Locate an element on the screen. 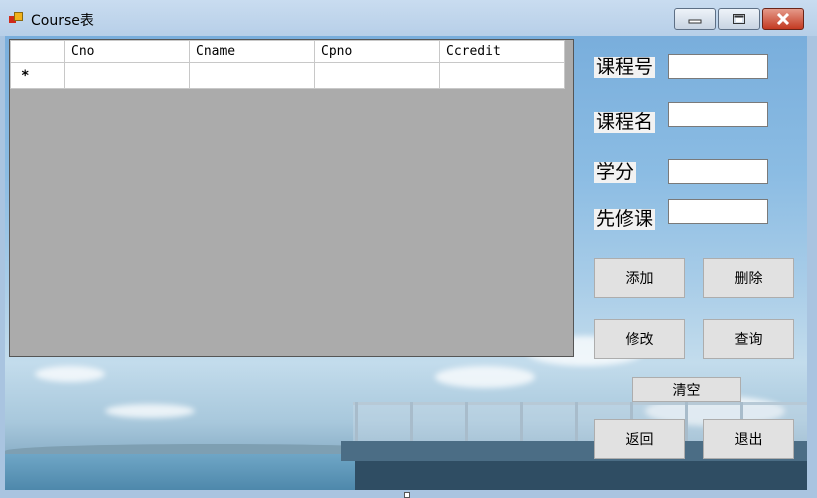 The image size is (817, 498). add-button: 添加 is located at coordinates (639, 278).